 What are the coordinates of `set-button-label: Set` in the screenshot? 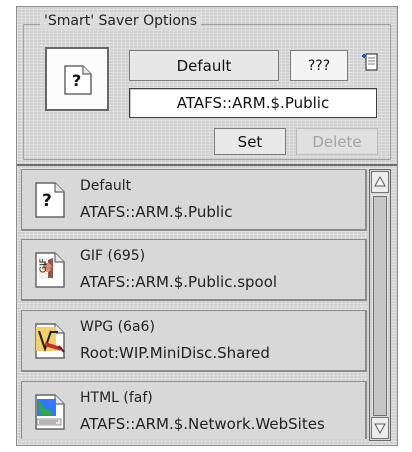 It's located at (250, 141).